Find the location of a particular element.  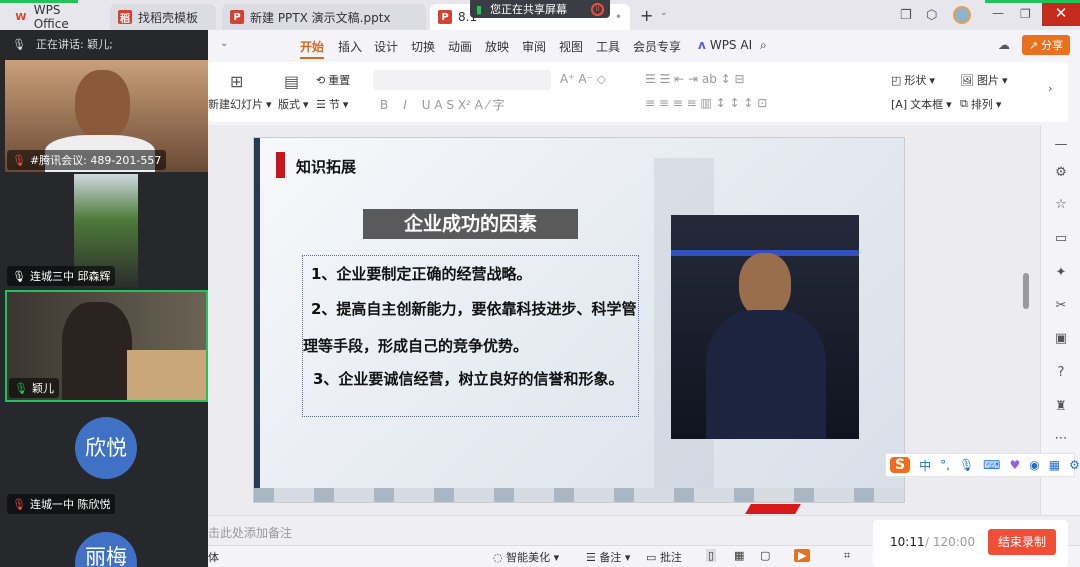

layout-button: 版式 ▾ is located at coordinates (293, 104).